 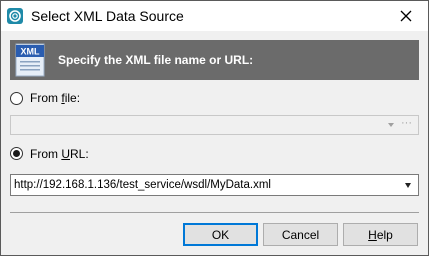 I want to click on cancel-button: Cancel, so click(x=300, y=234).